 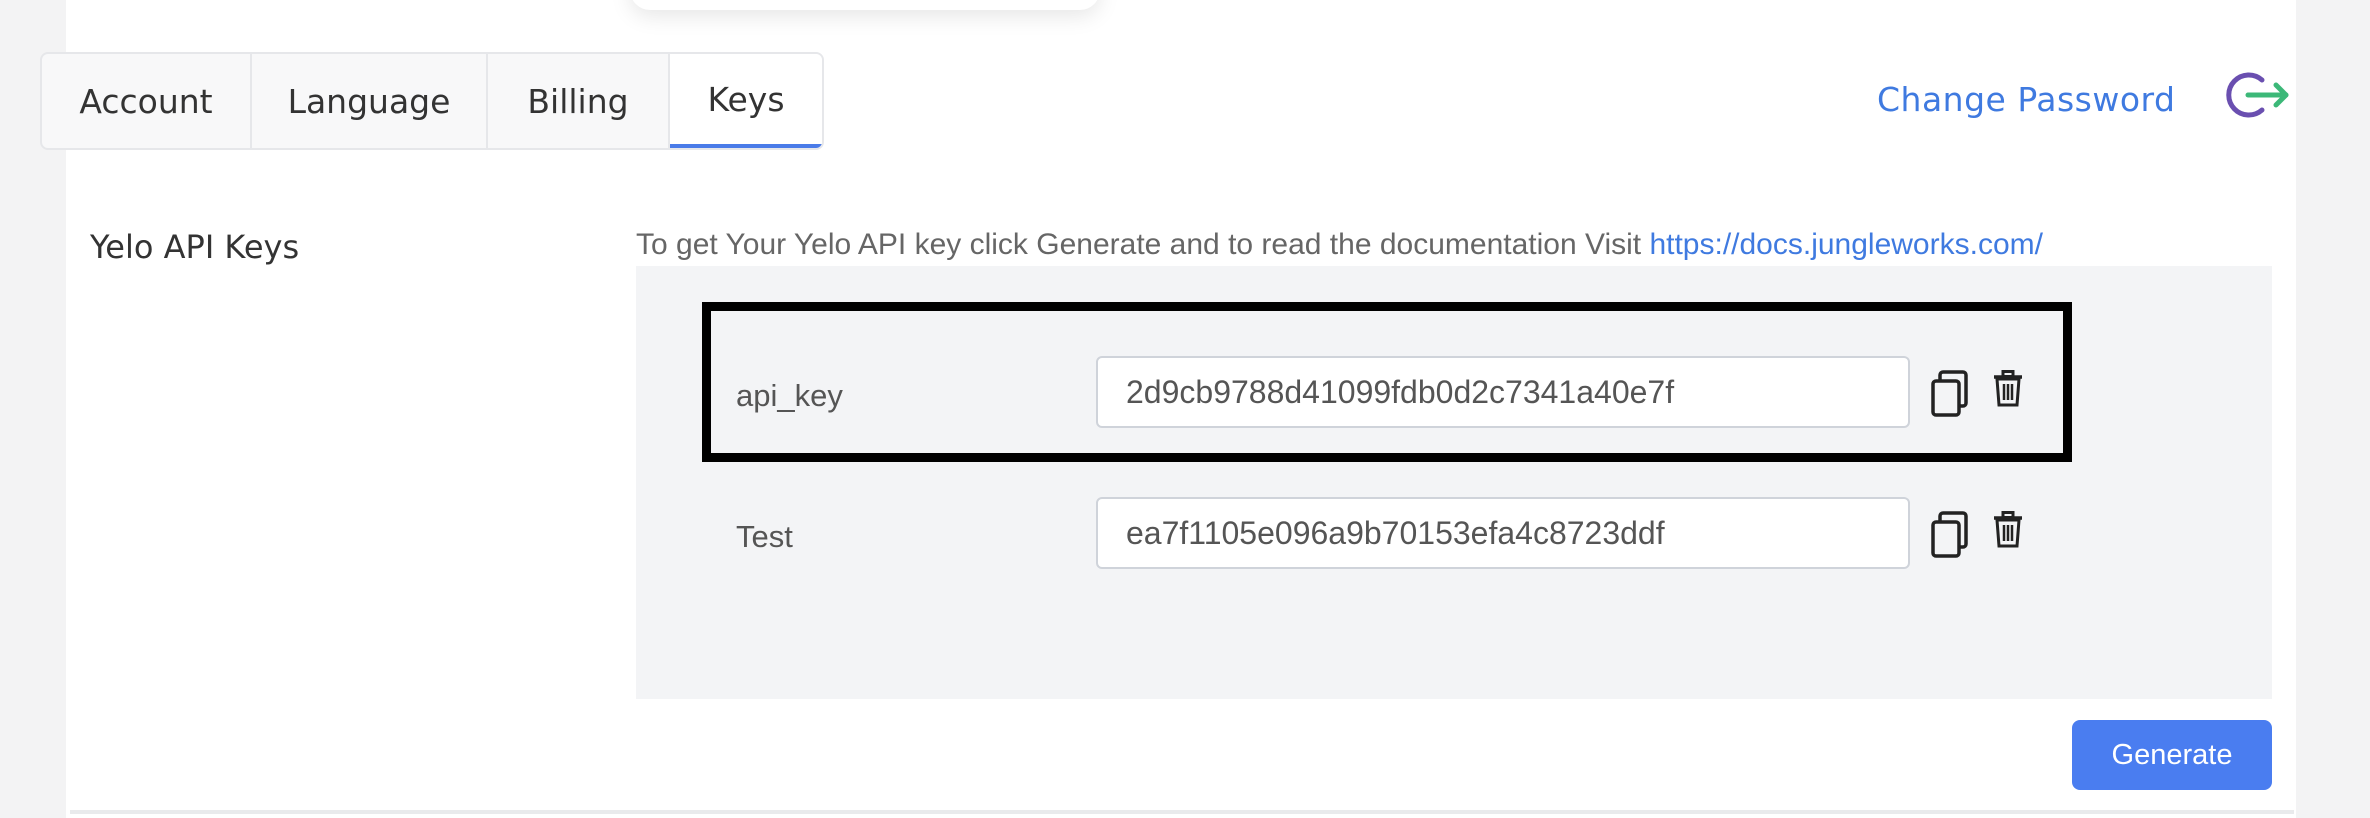 What do you see at coordinates (1182, 812) in the screenshot?
I see `divider` at bounding box center [1182, 812].